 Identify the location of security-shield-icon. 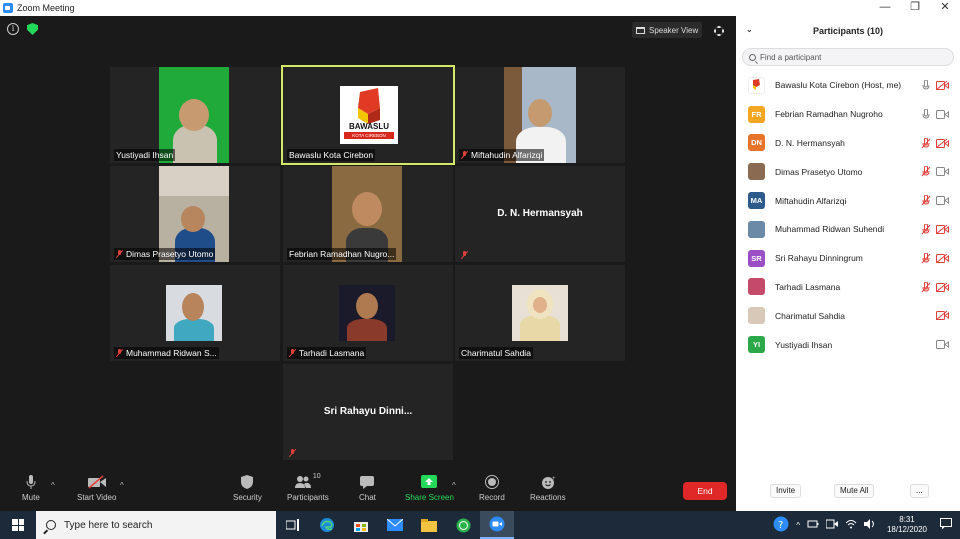
(247, 482).